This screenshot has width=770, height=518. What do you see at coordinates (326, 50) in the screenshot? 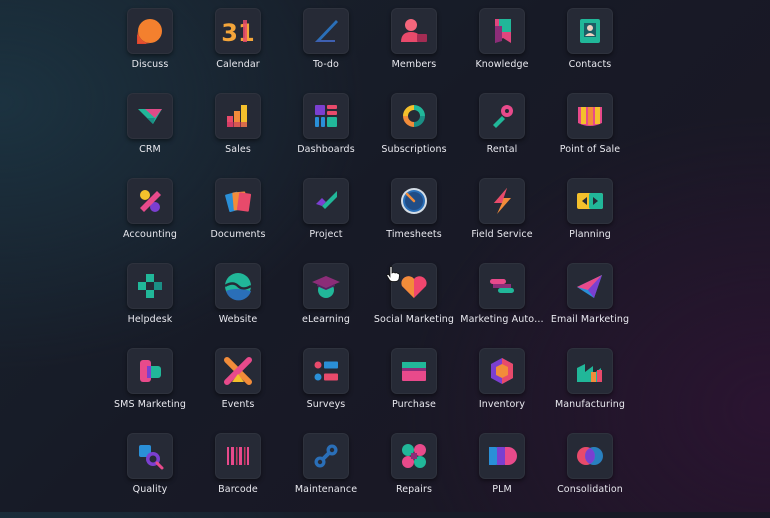
I see `app-todo: To-do` at bounding box center [326, 50].